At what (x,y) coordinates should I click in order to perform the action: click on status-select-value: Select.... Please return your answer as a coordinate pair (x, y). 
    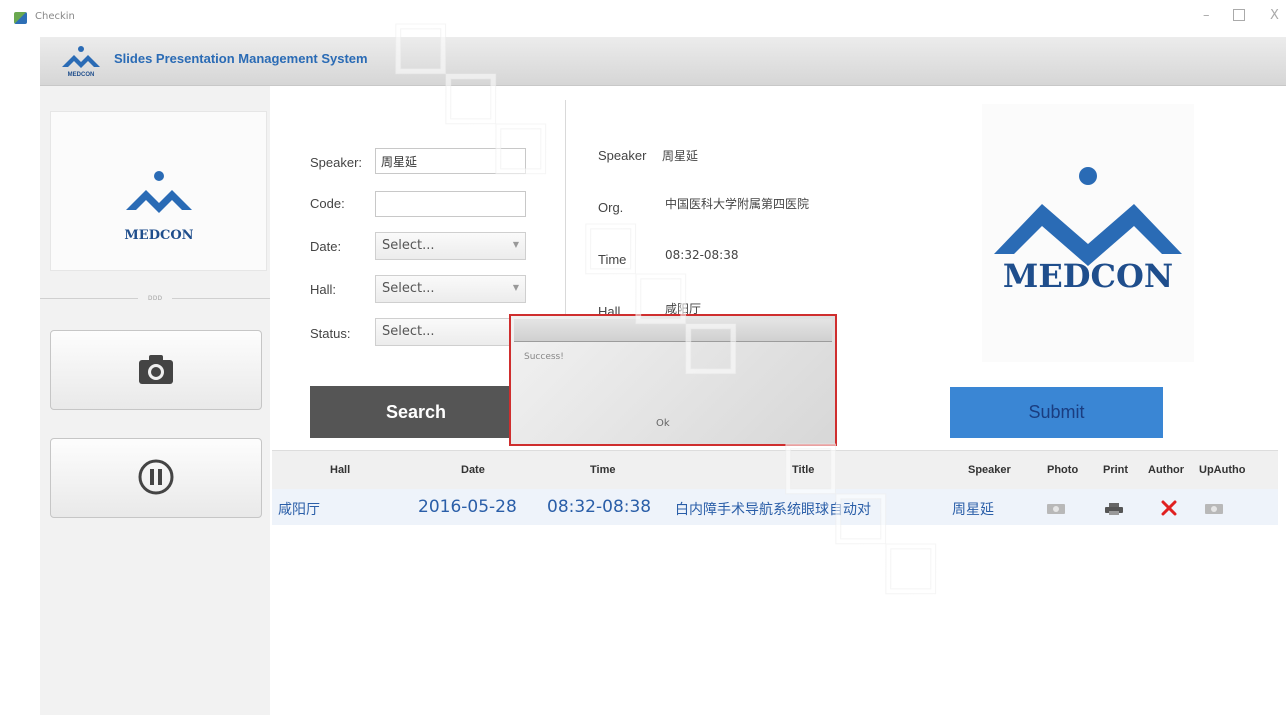
    Looking at the image, I should click on (408, 331).